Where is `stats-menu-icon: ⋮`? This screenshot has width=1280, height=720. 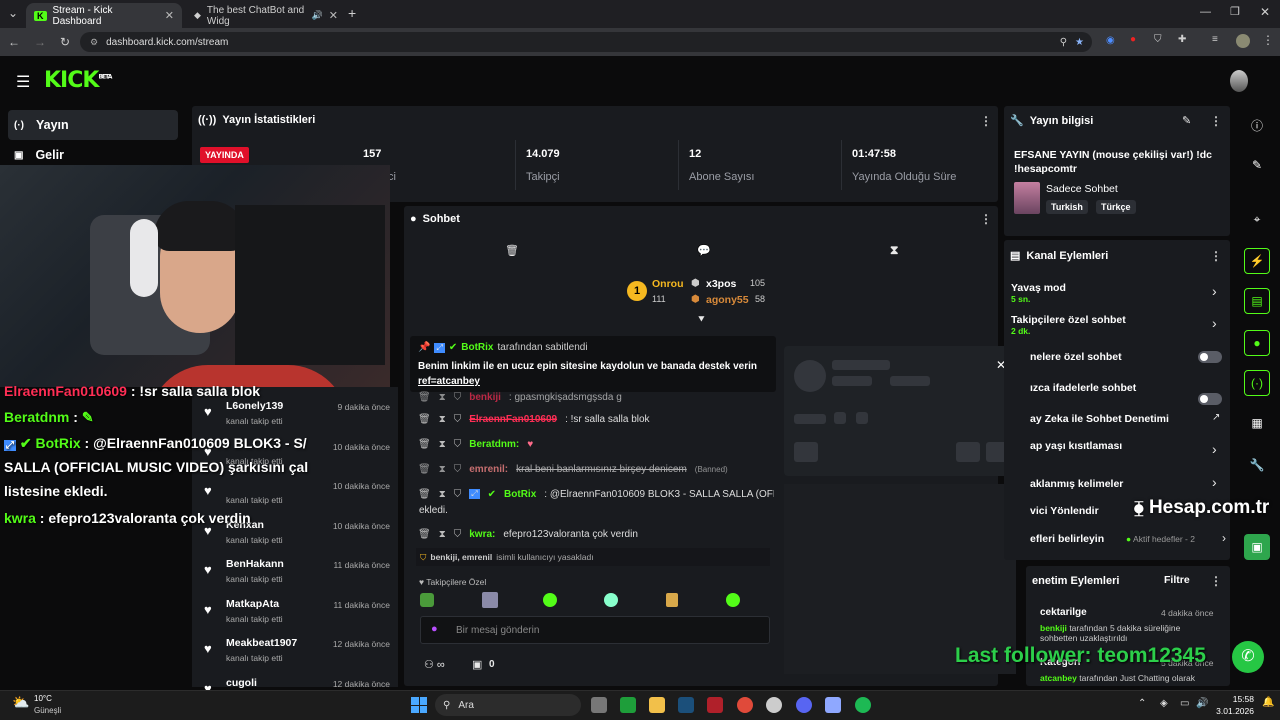
stats-menu-icon: ⋮ is located at coordinates (986, 121).